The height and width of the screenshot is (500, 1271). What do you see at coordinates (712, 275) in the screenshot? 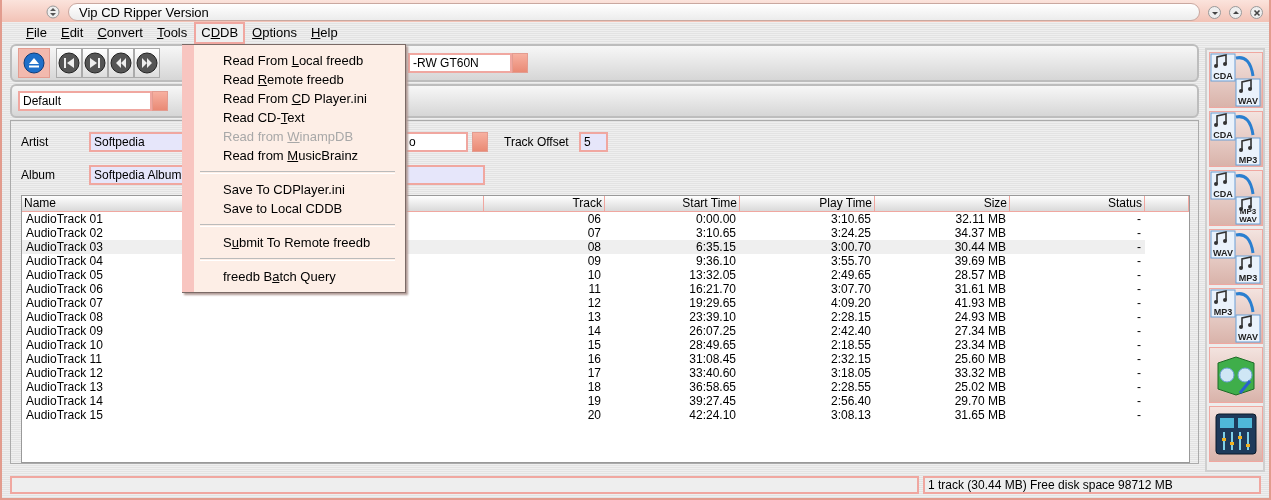
I see `table-cell: 13:32.05` at bounding box center [712, 275].